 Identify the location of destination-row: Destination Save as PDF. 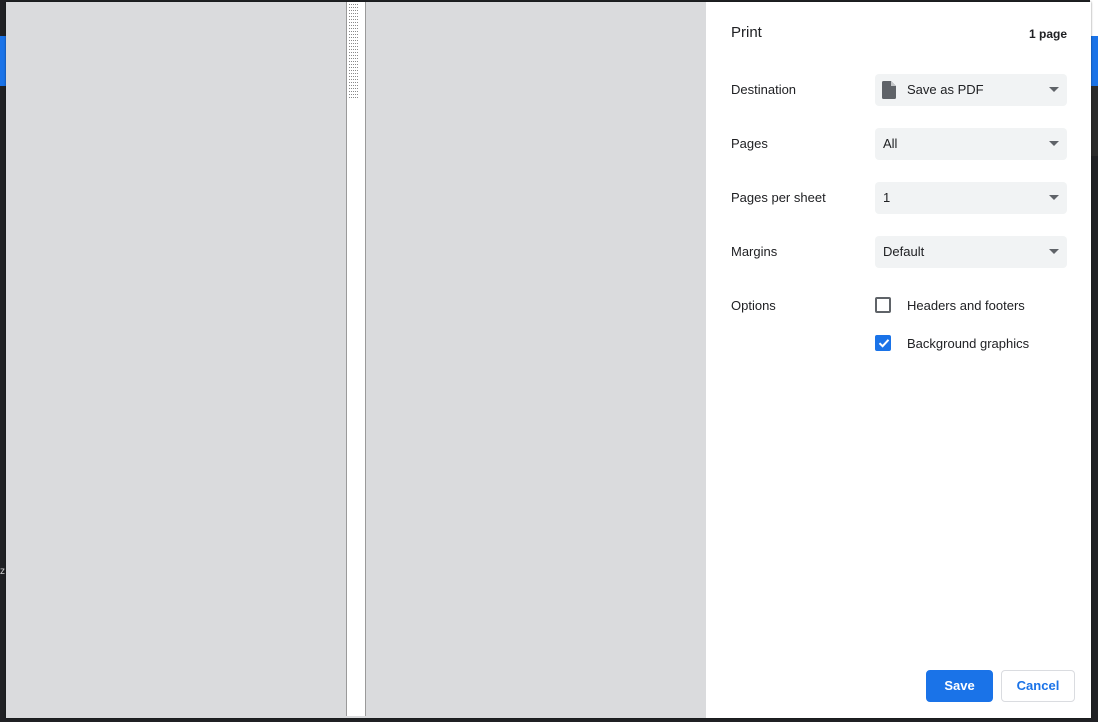
(899, 90).